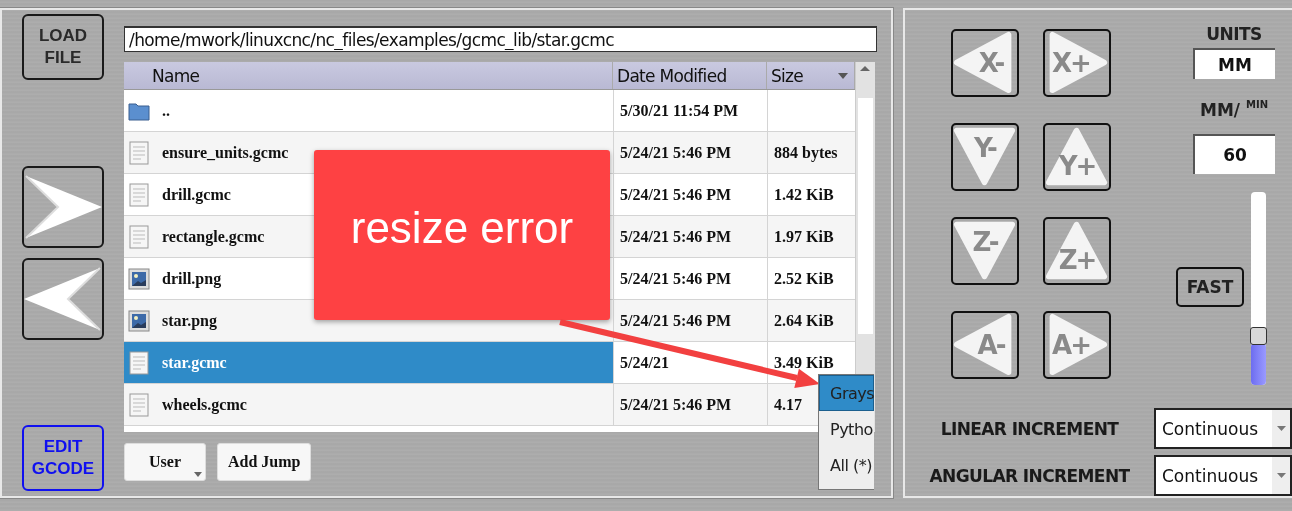 The height and width of the screenshot is (511, 1292). Describe the element at coordinates (1234, 34) in the screenshot. I see `units-label: UNITS` at that location.